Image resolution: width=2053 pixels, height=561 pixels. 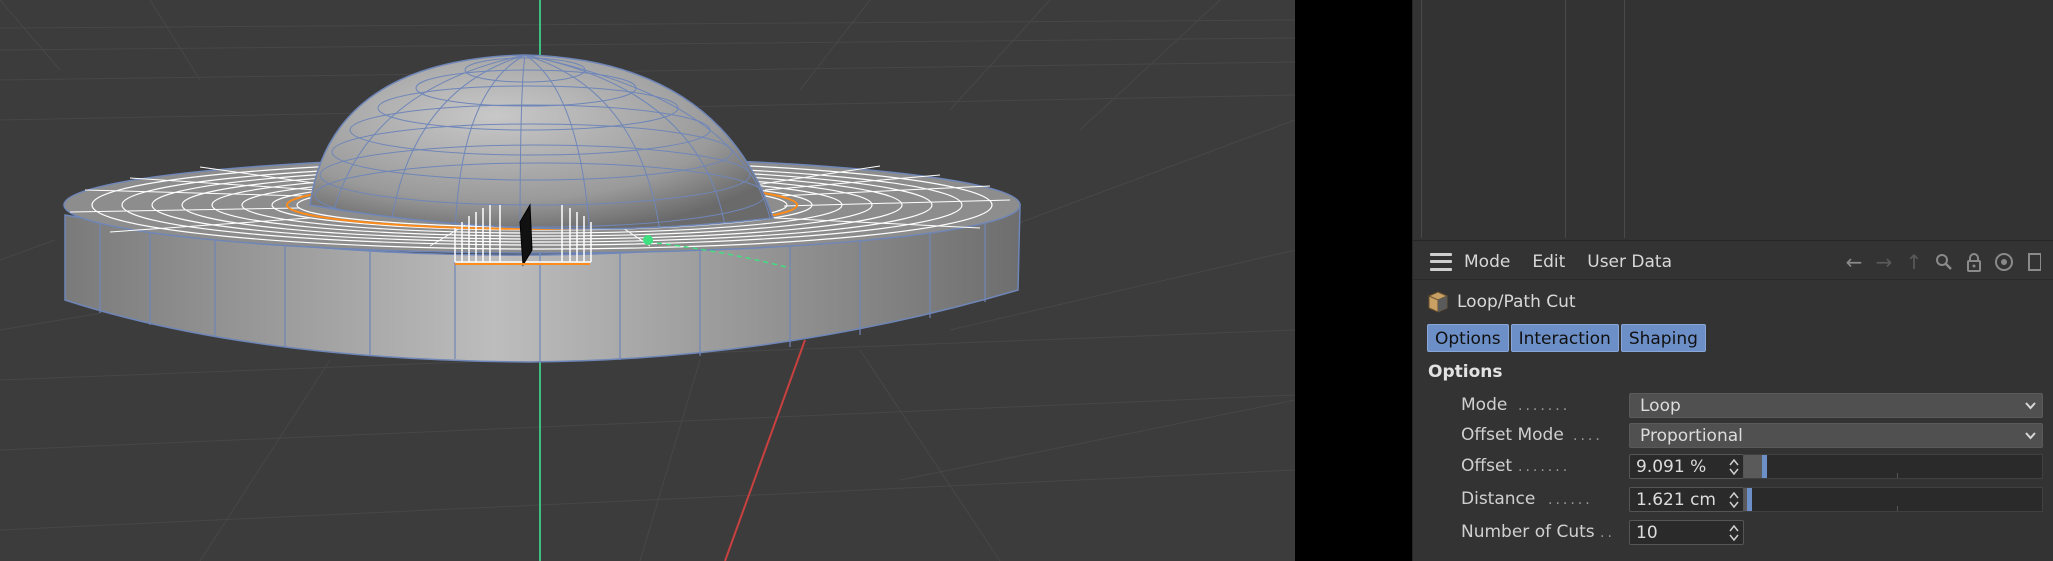 What do you see at coordinates (1836, 435) in the screenshot?
I see `offset-mode-dropdown: Proportional` at bounding box center [1836, 435].